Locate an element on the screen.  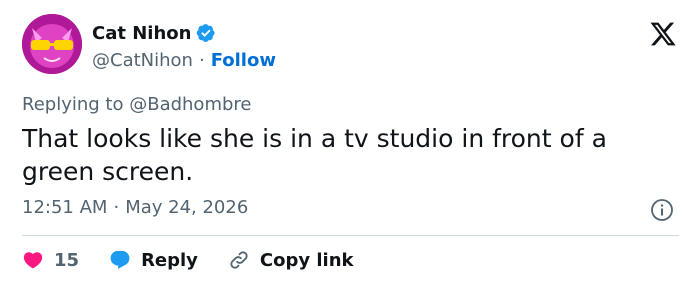
action-bar: 15 Reply Copy link is located at coordinates (188, 260).